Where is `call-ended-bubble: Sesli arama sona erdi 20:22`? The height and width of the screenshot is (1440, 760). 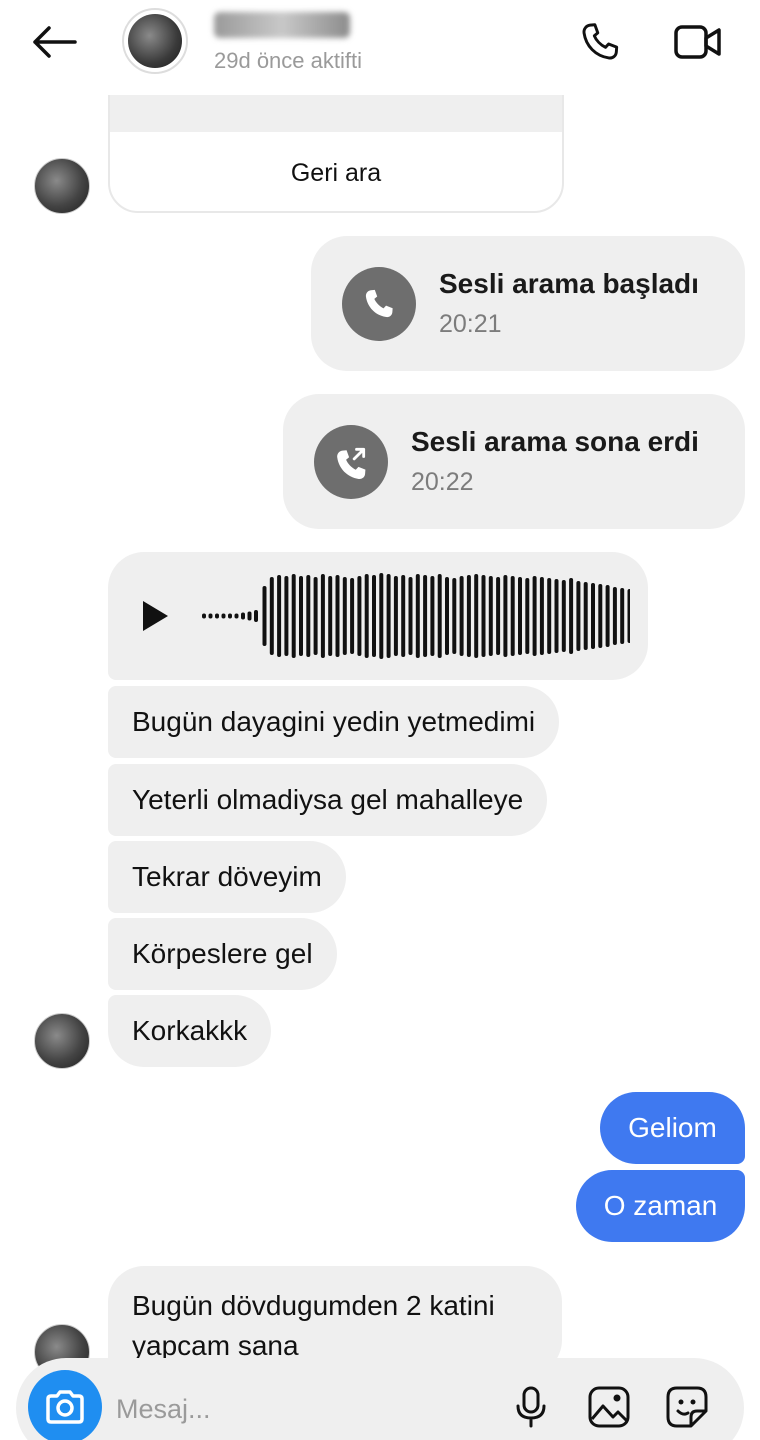 call-ended-bubble: Sesli arama sona erdi 20:22 is located at coordinates (514, 461).